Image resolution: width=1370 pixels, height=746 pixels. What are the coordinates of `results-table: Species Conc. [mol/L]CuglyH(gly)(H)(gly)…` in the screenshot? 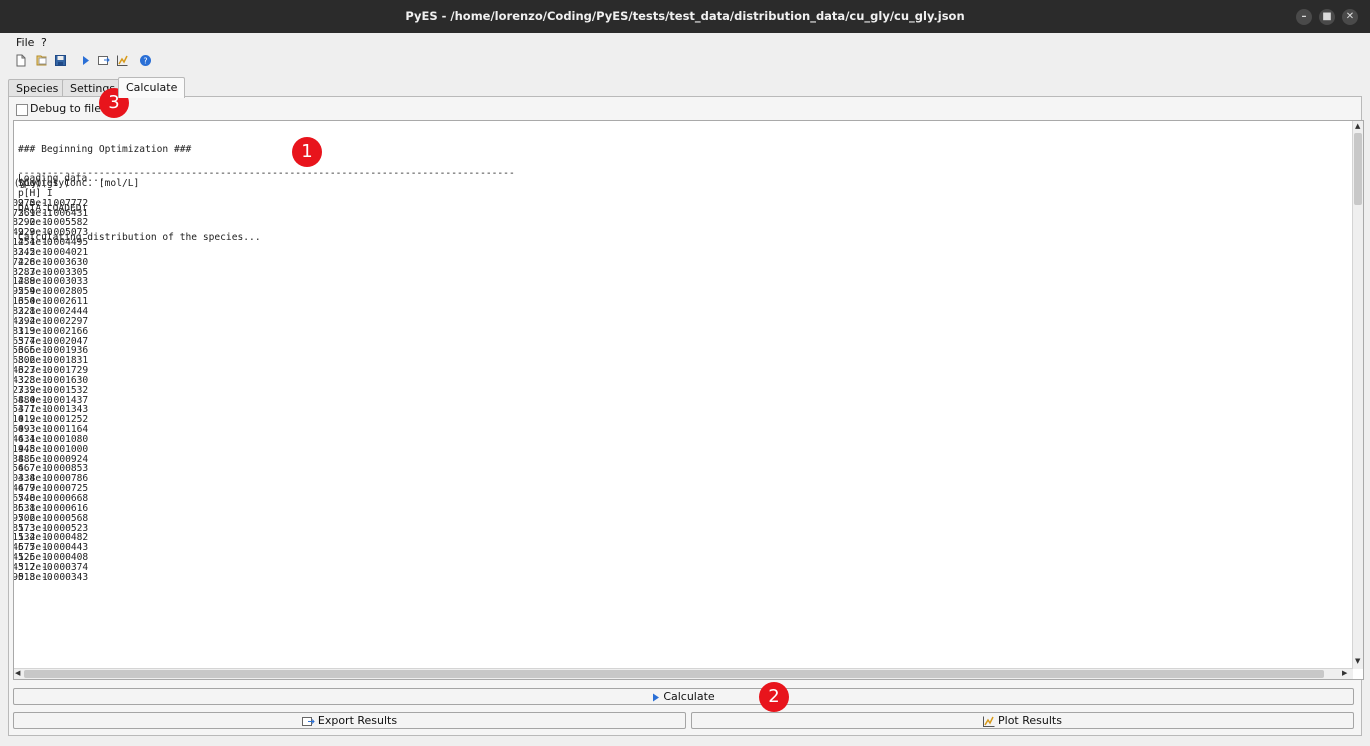 It's located at (76, 381).